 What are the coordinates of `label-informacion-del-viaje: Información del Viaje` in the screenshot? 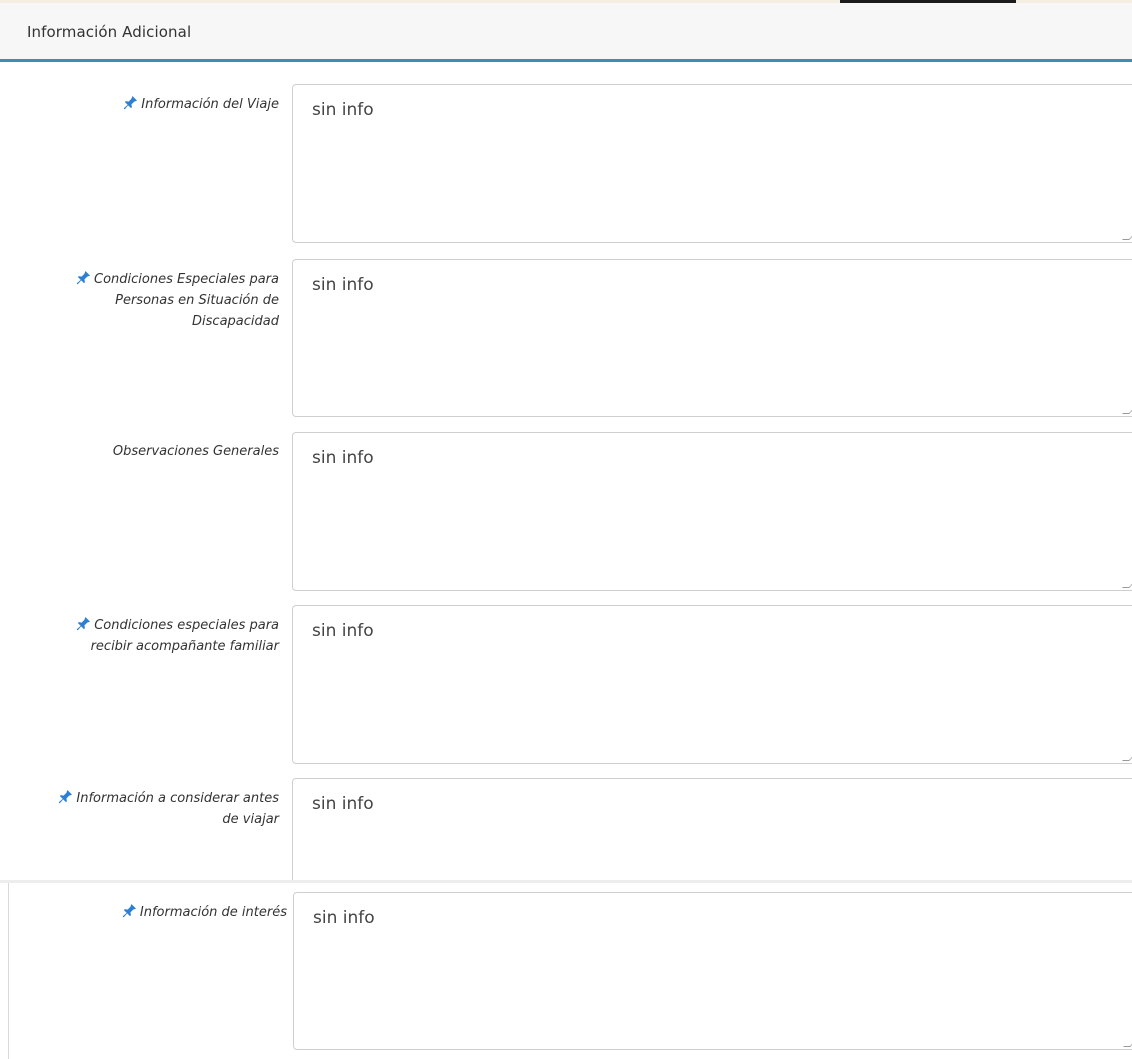 It's located at (159, 104).